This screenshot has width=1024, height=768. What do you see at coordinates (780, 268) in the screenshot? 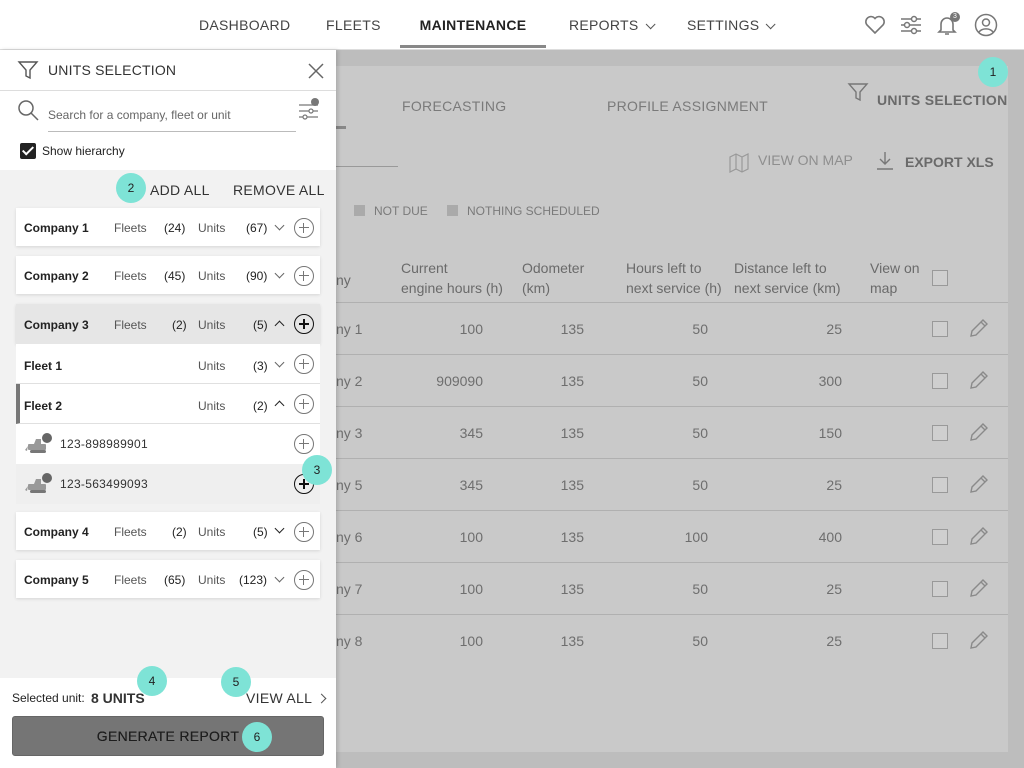
I see `col-line: Distance left to` at bounding box center [780, 268].